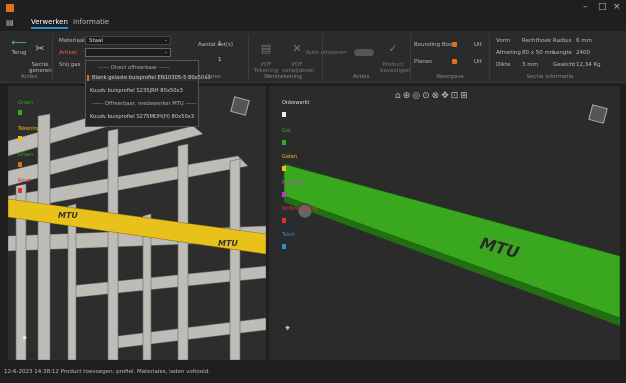  What do you see at coordinates (10, 8) in the screenshot?
I see `app-logo` at bounding box center [10, 8].